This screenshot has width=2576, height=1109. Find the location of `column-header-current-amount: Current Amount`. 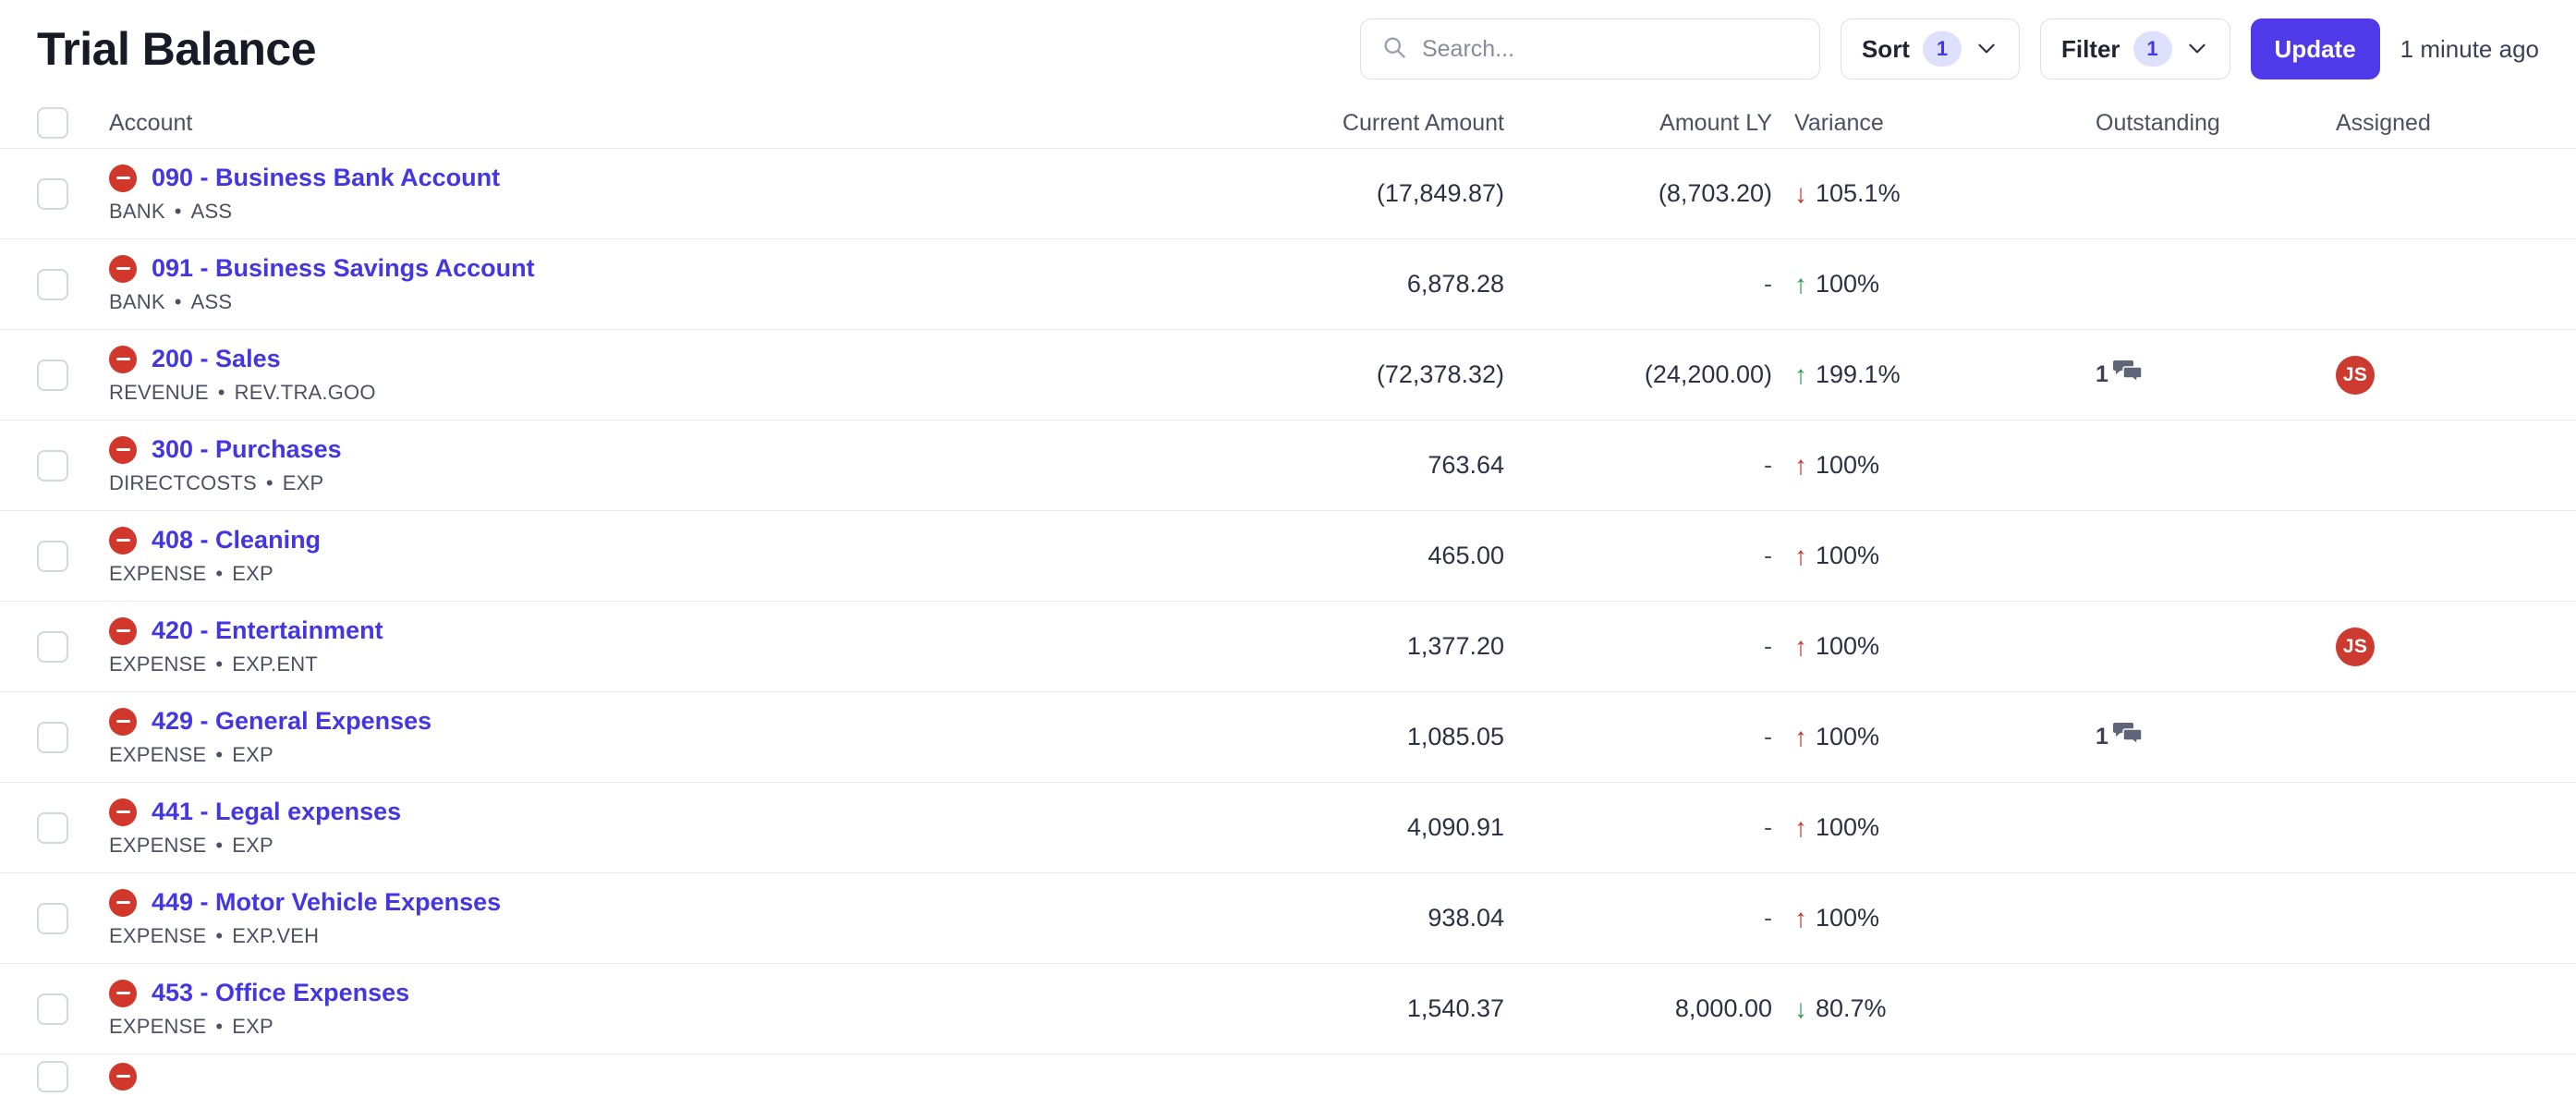

column-header-current-amount: Current Amount is located at coordinates (1365, 123).